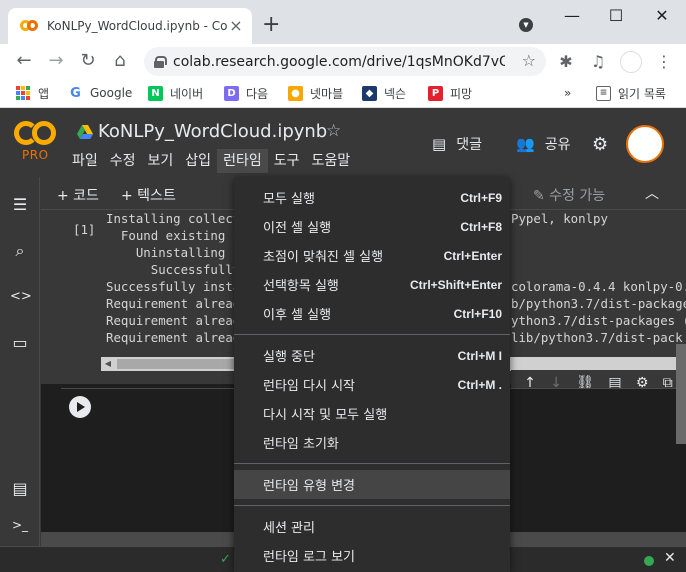 This screenshot has width=686, height=572. I want to click on bookmarks-overflow: », so click(567, 93).